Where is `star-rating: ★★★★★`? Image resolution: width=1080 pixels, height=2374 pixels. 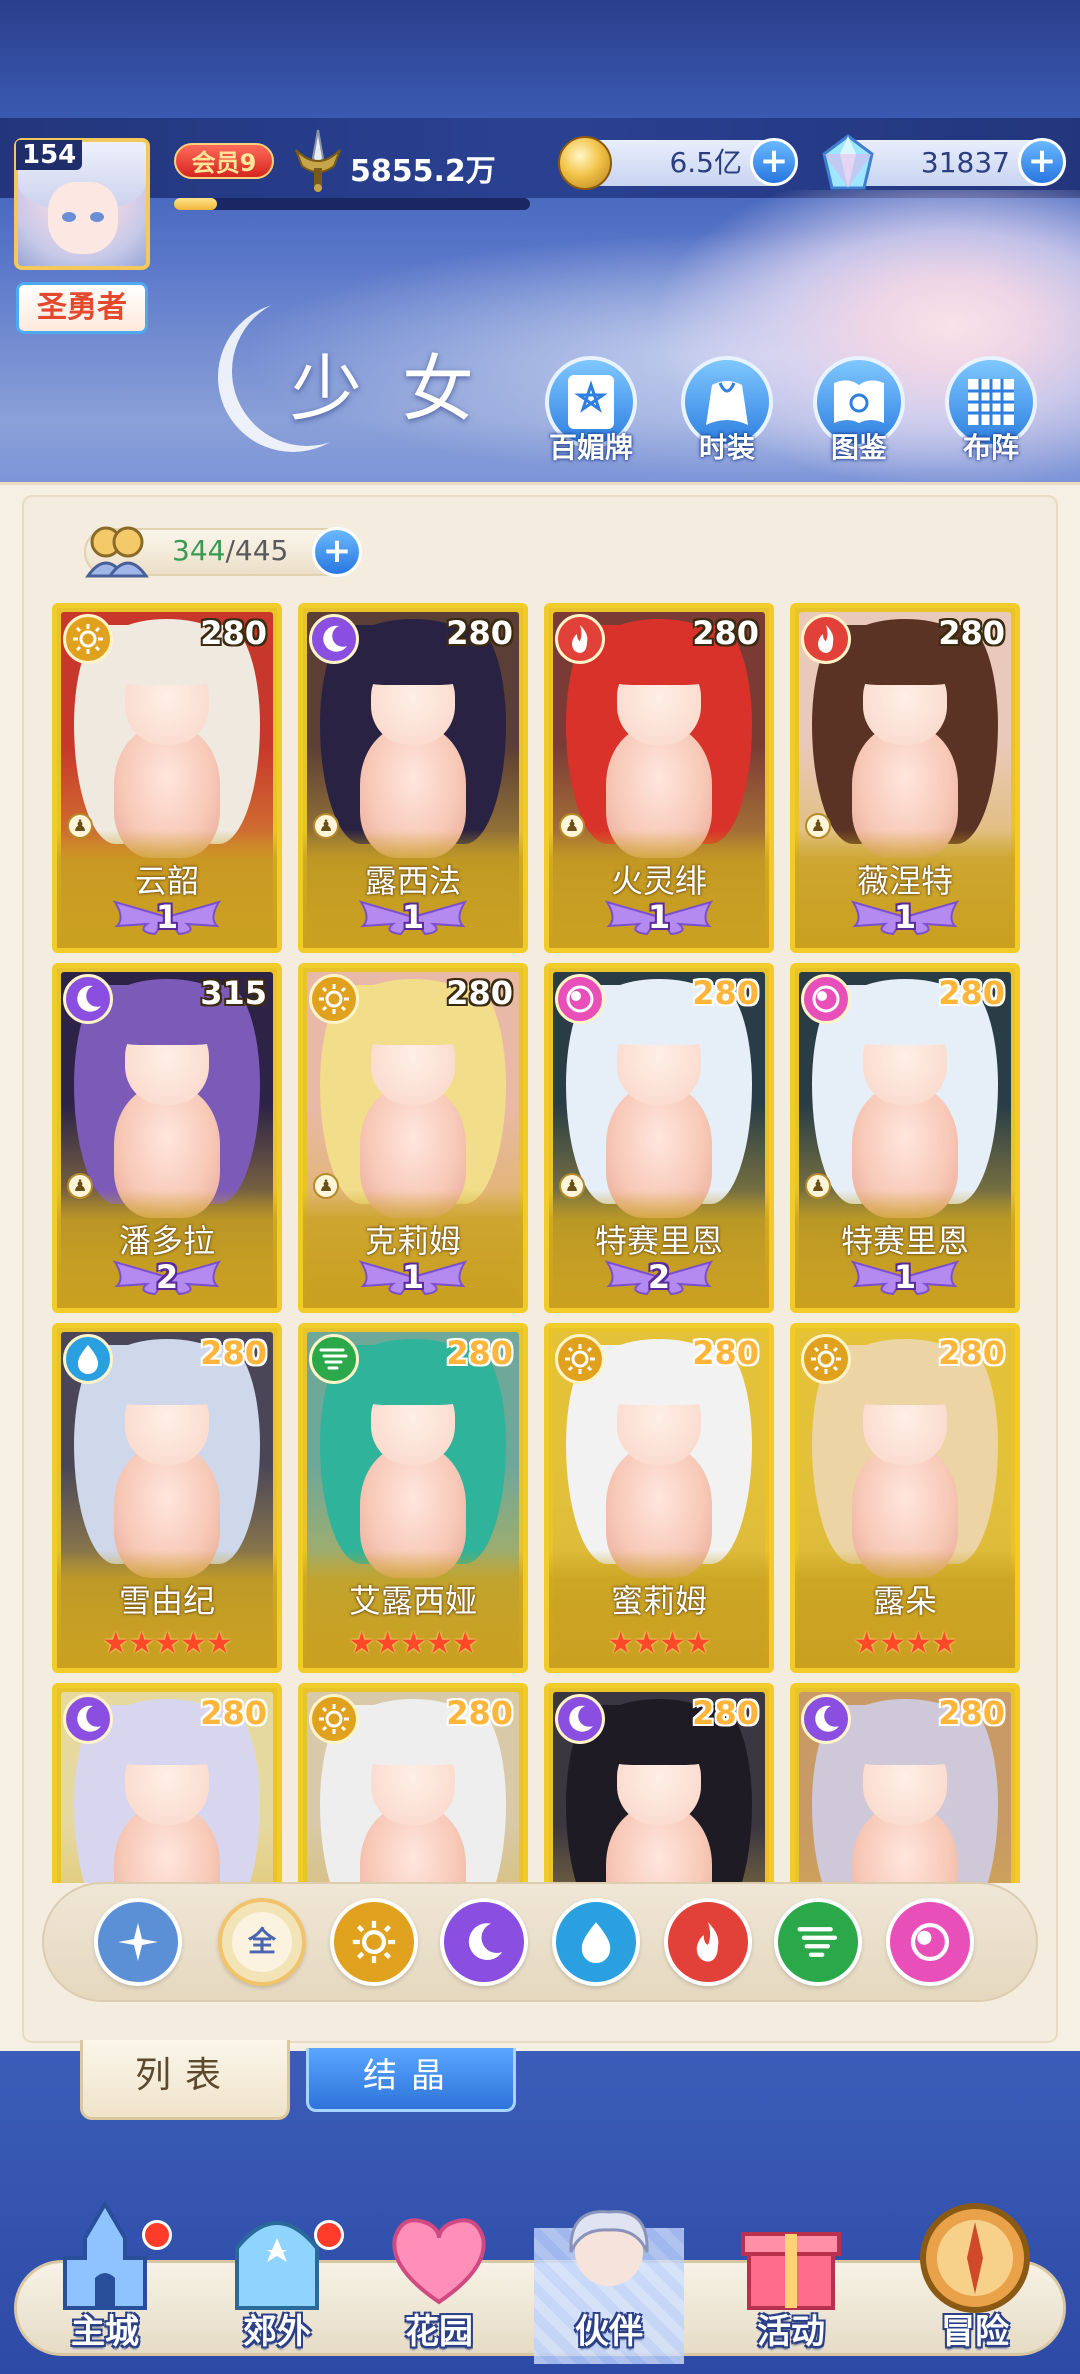 star-rating: ★★★★★ is located at coordinates (413, 1643).